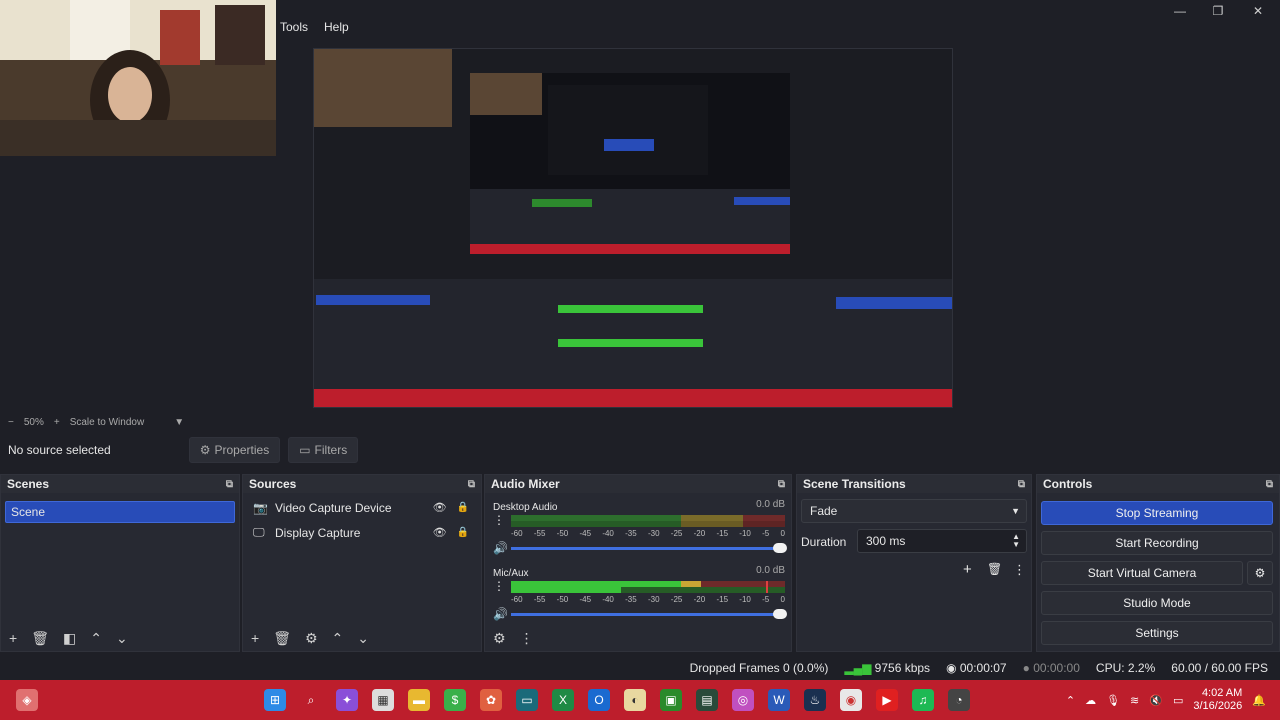 Image resolution: width=1280 pixels, height=720 pixels. What do you see at coordinates (120, 512) in the screenshot?
I see `scene-list-item: Scene` at bounding box center [120, 512].